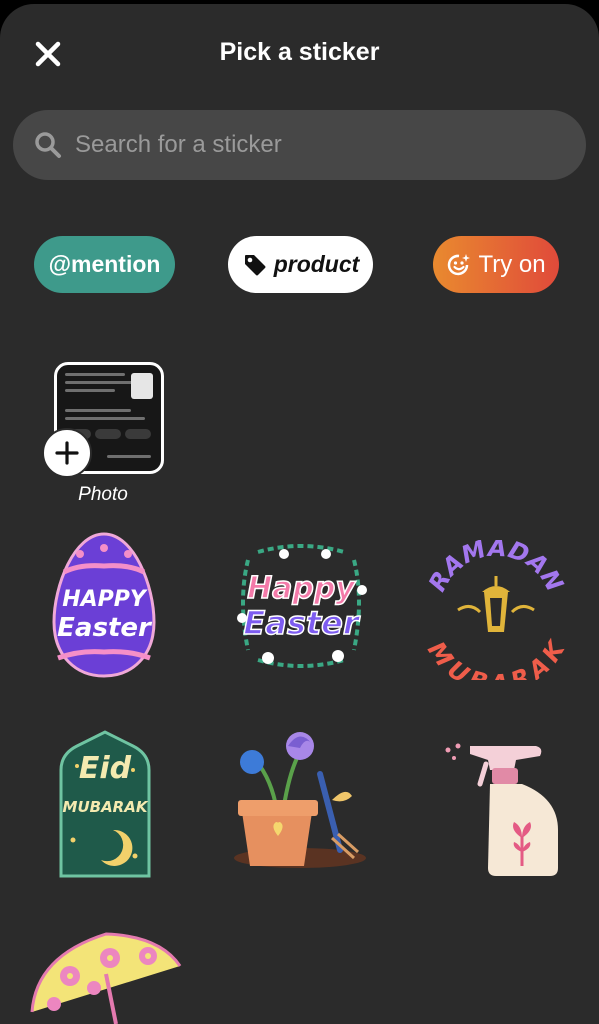 The image size is (599, 1024). I want to click on mention-label: @mention, so click(104, 264).